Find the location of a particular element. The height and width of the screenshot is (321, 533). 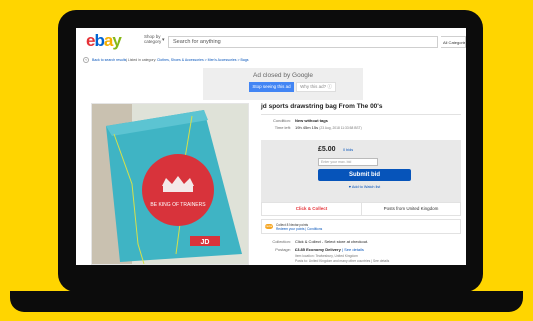

why-this-ad-button: Why this ad? ⓘ is located at coordinates (316, 87).